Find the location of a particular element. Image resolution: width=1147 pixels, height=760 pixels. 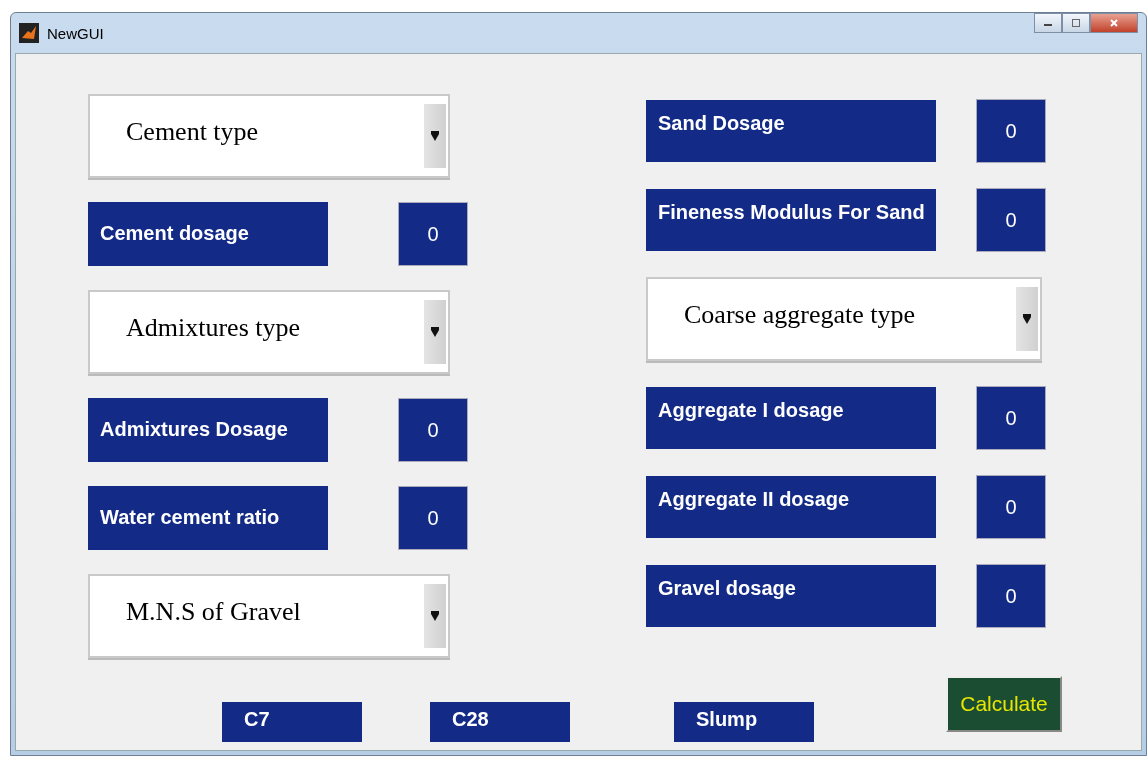

field-label: Sand Dosage is located at coordinates (791, 131).